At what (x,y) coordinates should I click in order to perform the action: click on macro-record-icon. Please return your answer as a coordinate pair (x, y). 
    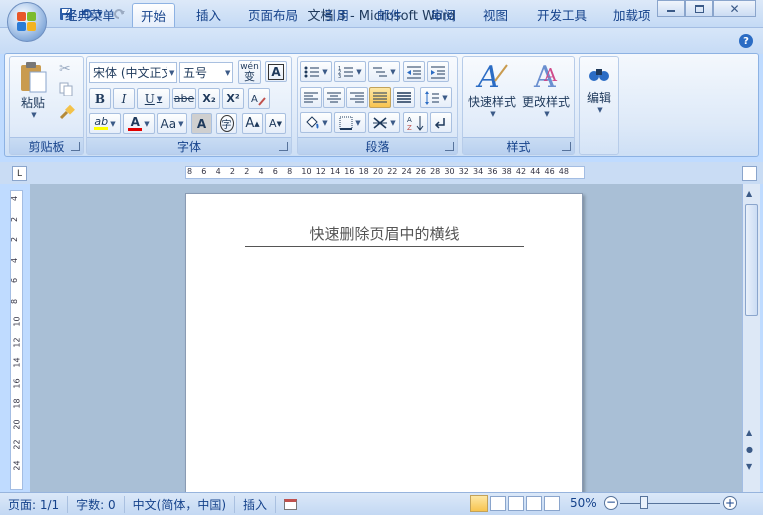
    Looking at the image, I should click on (290, 504).